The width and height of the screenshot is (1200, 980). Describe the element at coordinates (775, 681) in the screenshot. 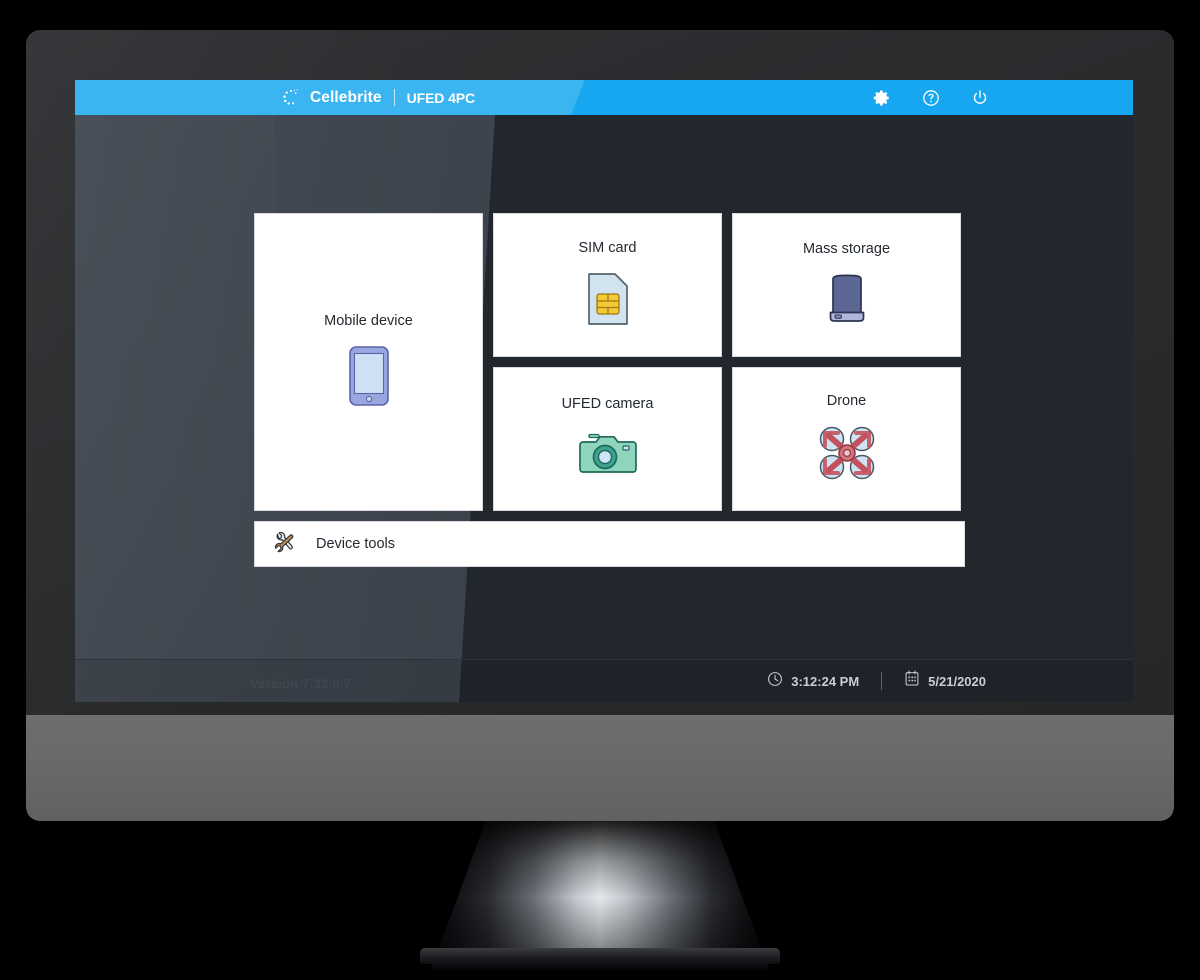

I see `clock-icon` at that location.